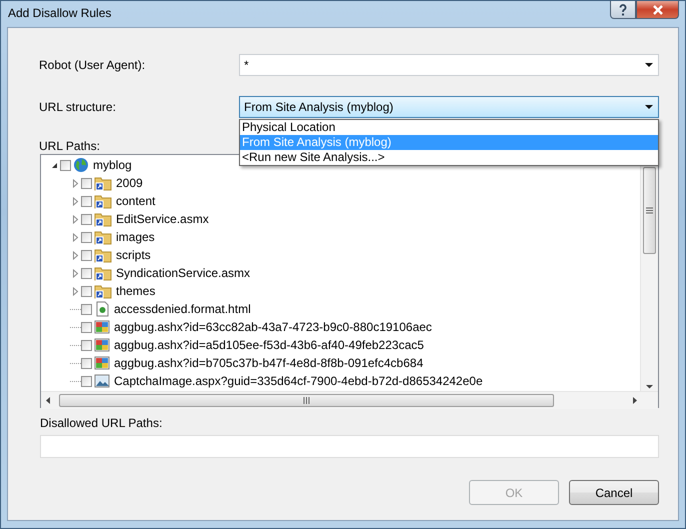 The height and width of the screenshot is (529, 686). What do you see at coordinates (78, 107) in the screenshot?
I see `field-label: URL structure:` at bounding box center [78, 107].